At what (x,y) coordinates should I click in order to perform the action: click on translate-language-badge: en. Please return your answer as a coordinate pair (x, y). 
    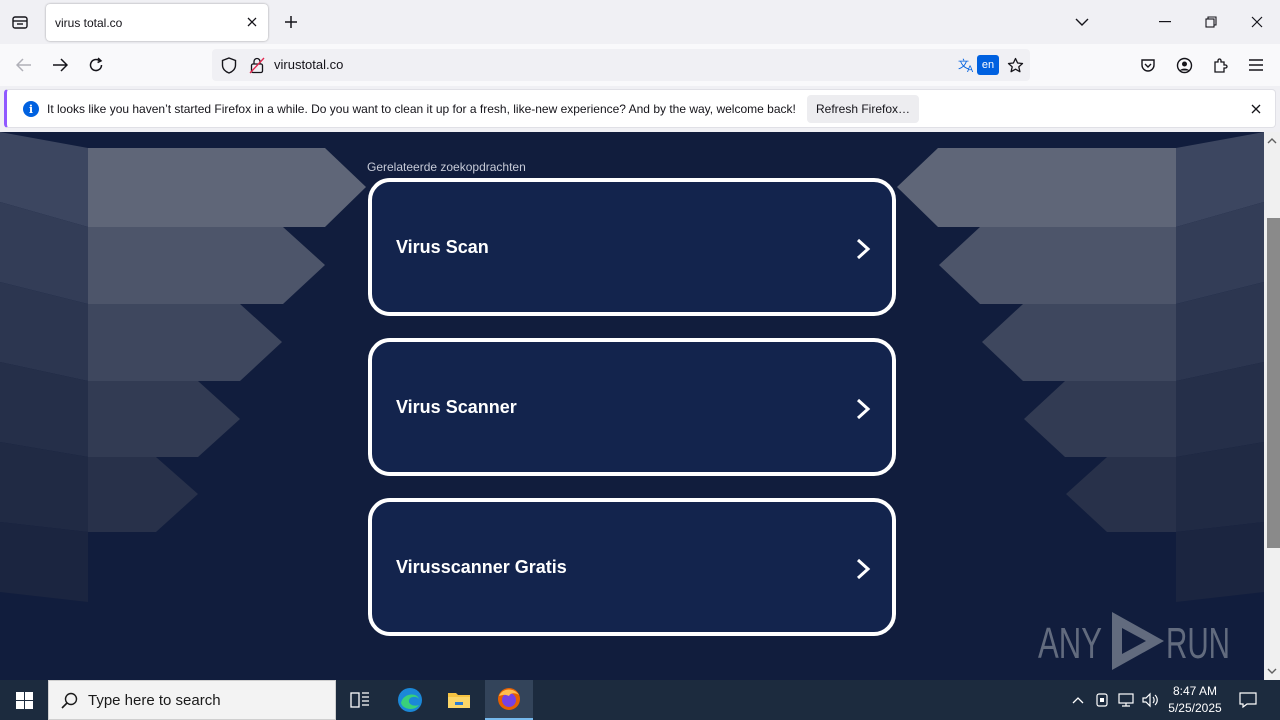
    Looking at the image, I should click on (988, 65).